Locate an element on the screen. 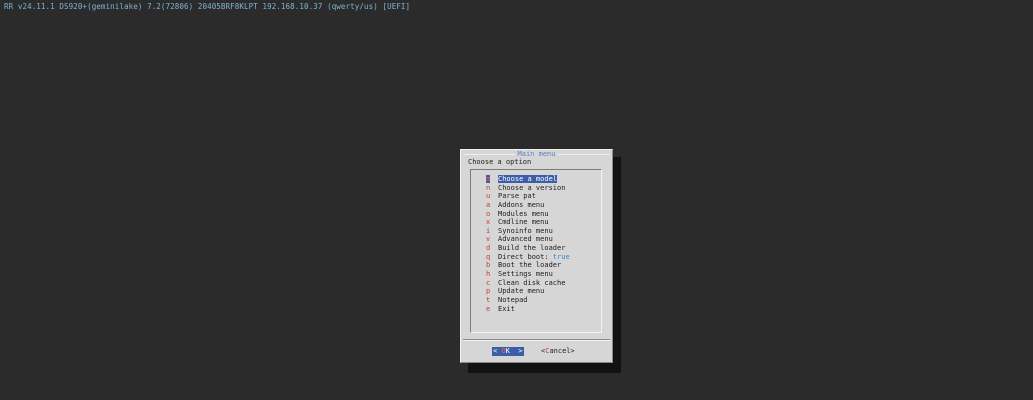 The width and height of the screenshot is (1033, 400). menu-item-parse-pat: u Parse pat is located at coordinates (528, 196).